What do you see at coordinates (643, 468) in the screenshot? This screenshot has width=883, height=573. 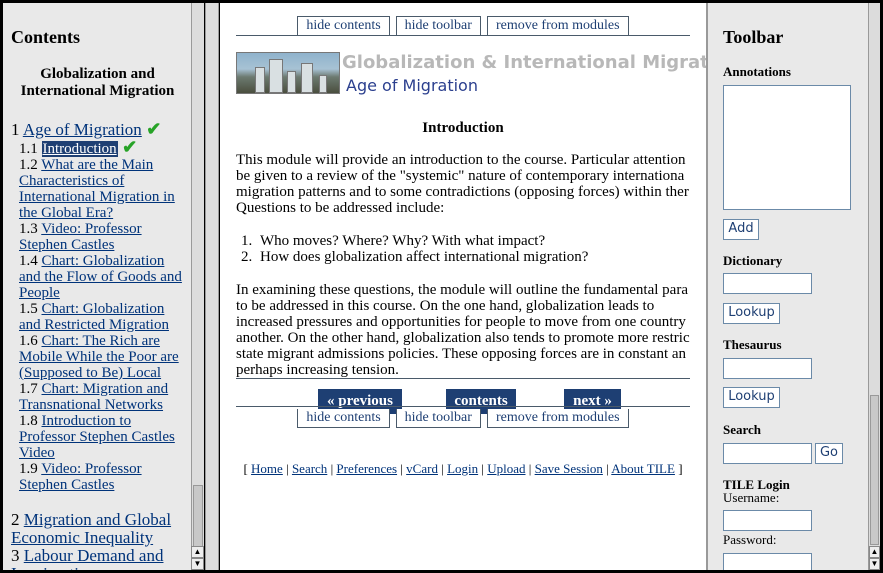 I see `footer-link: About TILE` at bounding box center [643, 468].